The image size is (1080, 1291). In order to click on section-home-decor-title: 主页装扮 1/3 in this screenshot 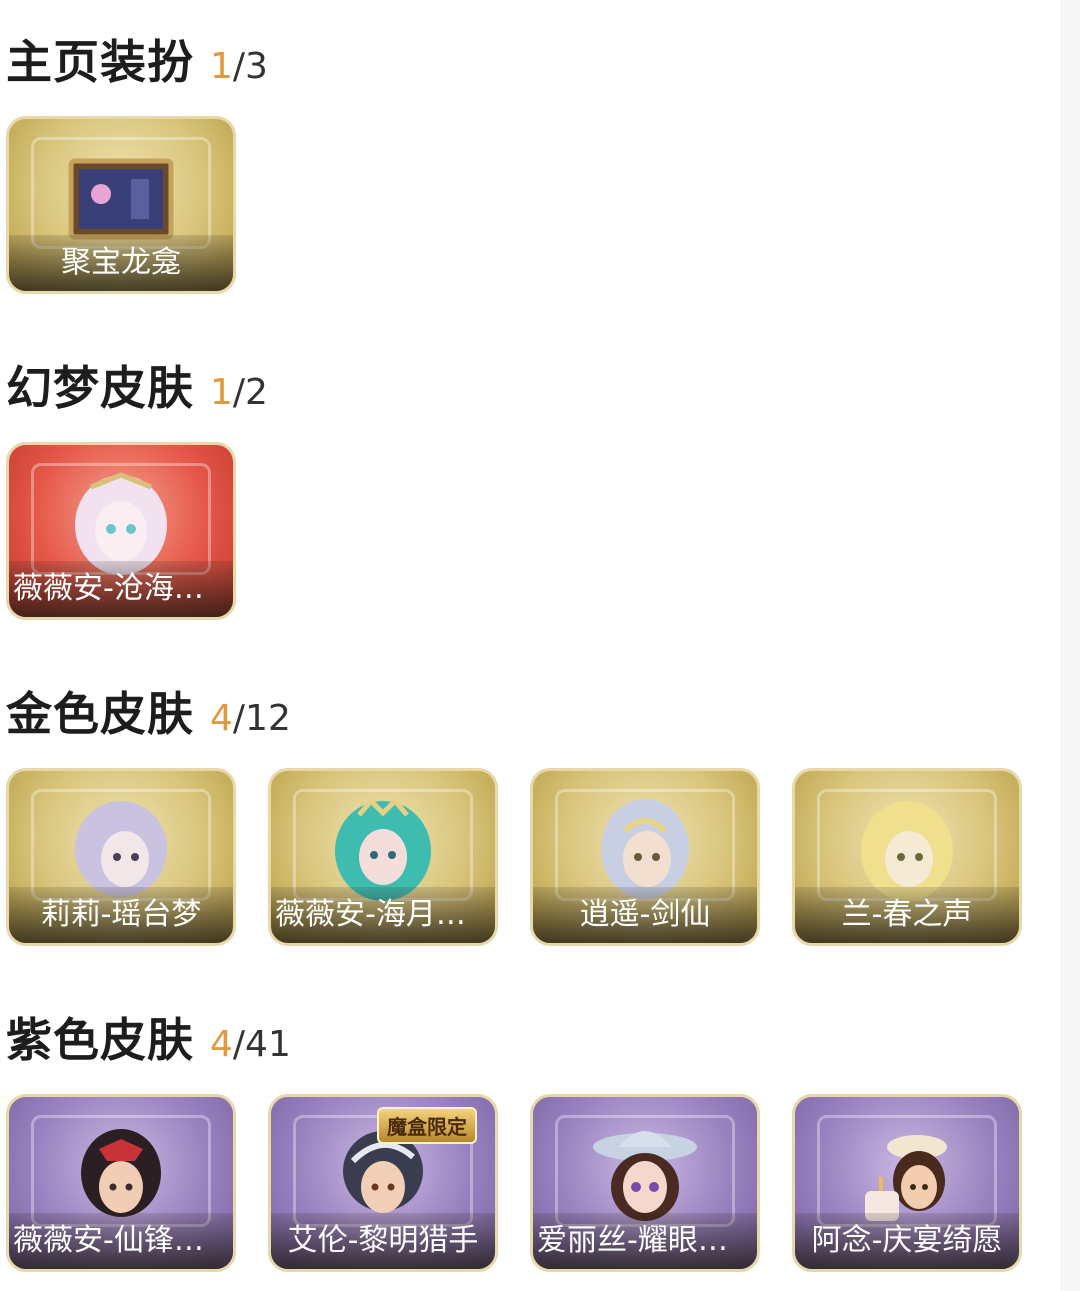, I will do `click(137, 58)`.